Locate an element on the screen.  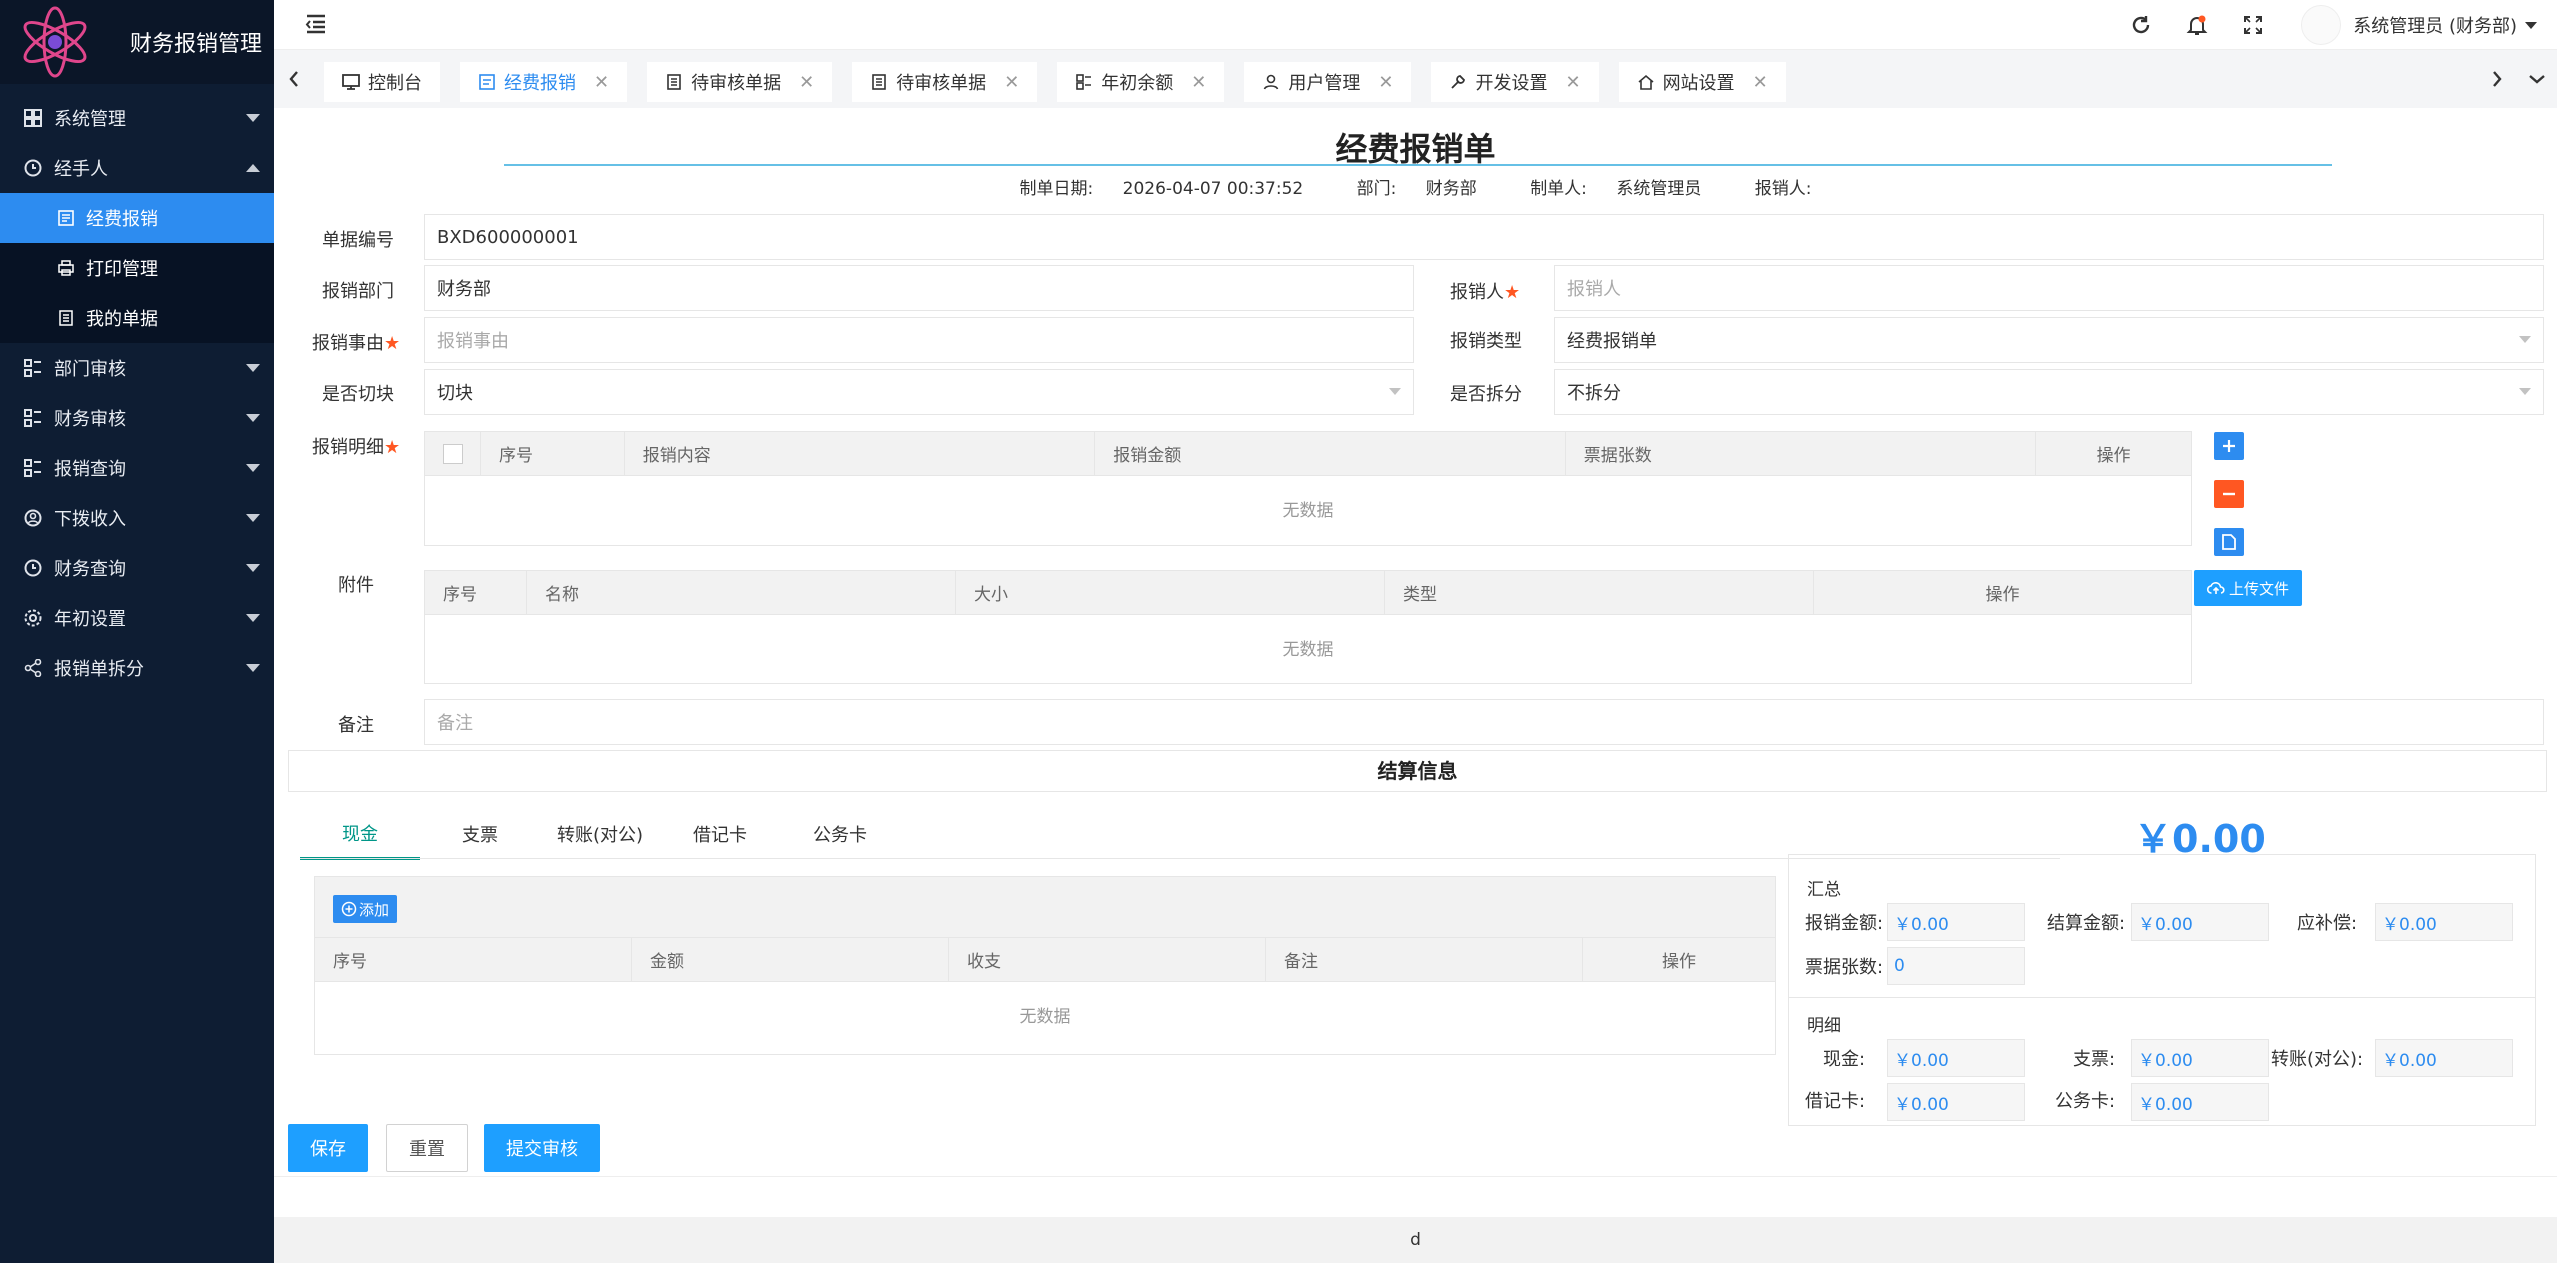
bill-count-label: 票据张数: is located at coordinates (1844, 967).